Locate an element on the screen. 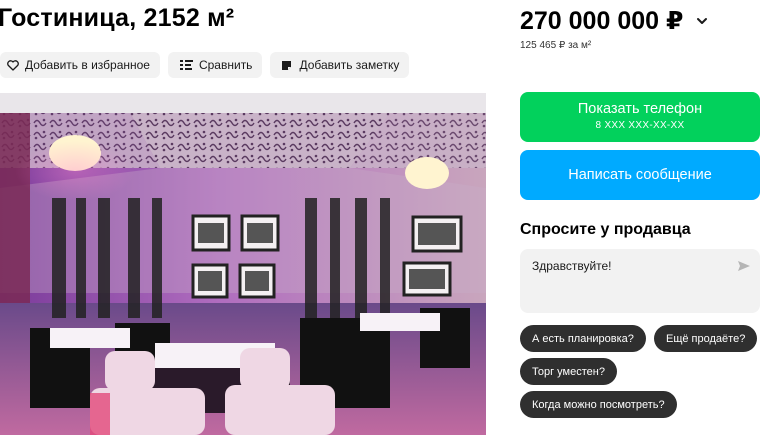  show-phone-button: Показать телефон 8 XXX XXX-XX-XX is located at coordinates (640, 117).